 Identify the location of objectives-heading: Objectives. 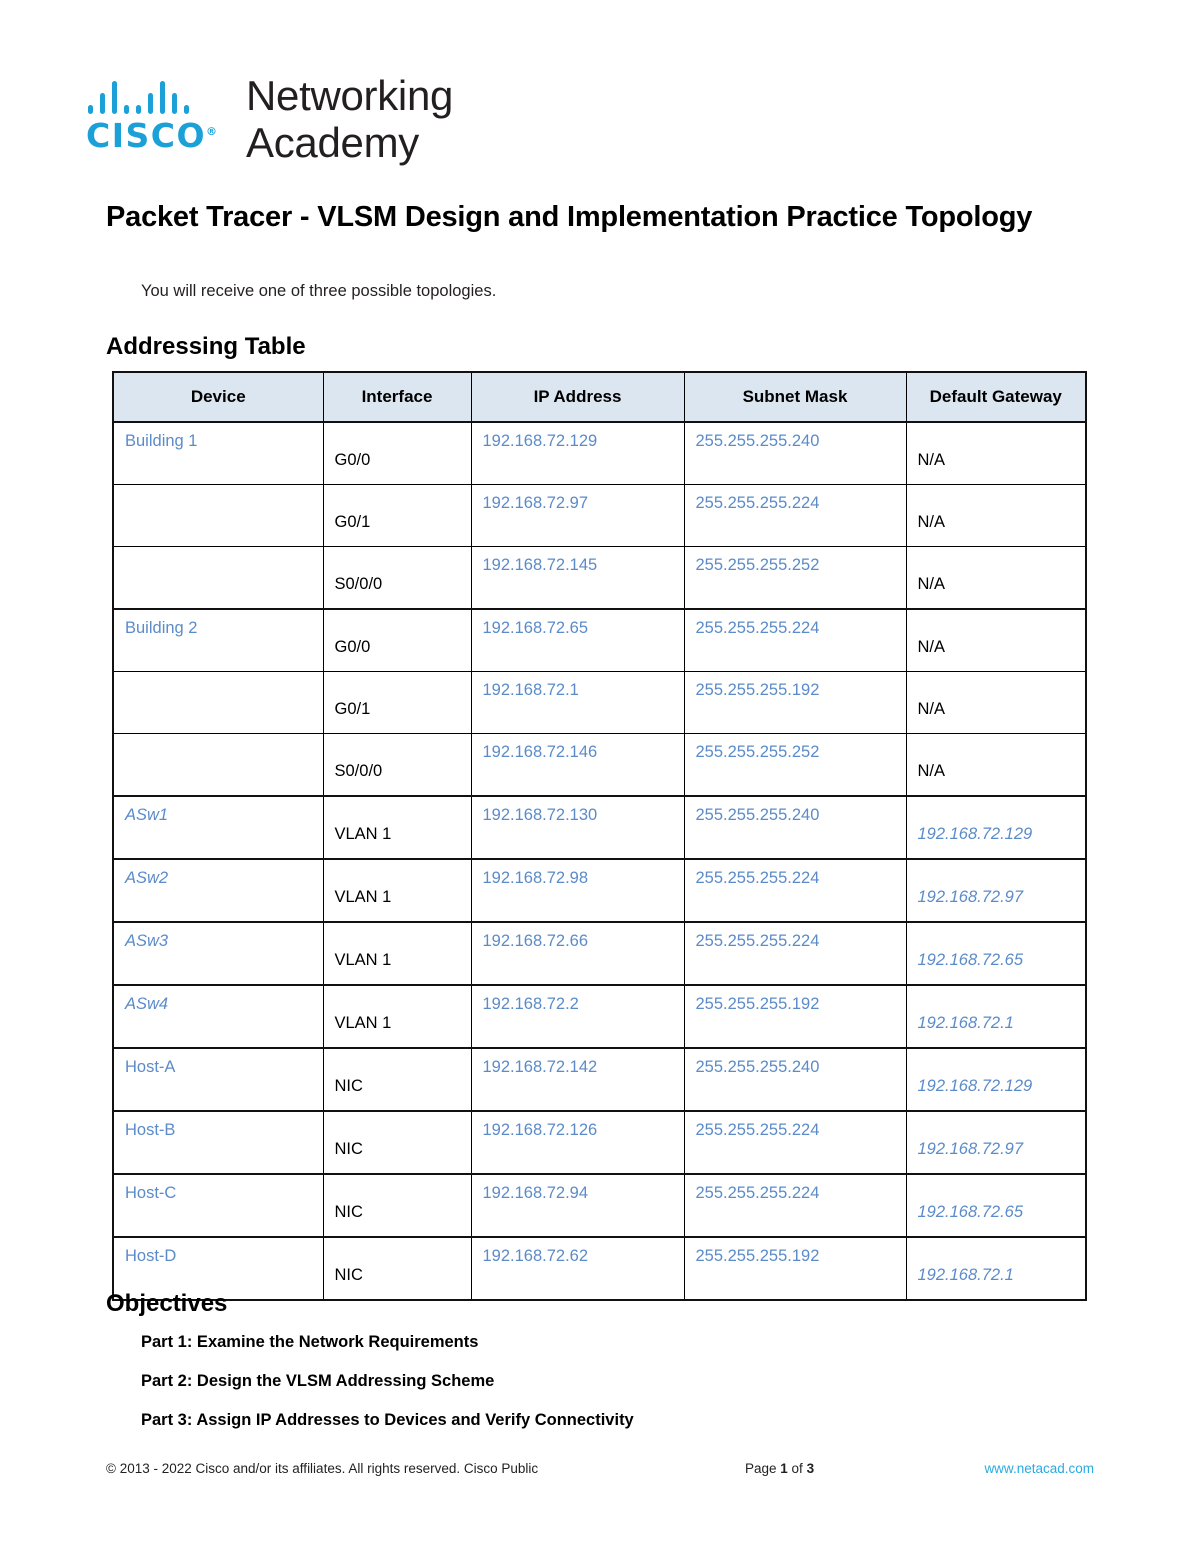
(167, 1303).